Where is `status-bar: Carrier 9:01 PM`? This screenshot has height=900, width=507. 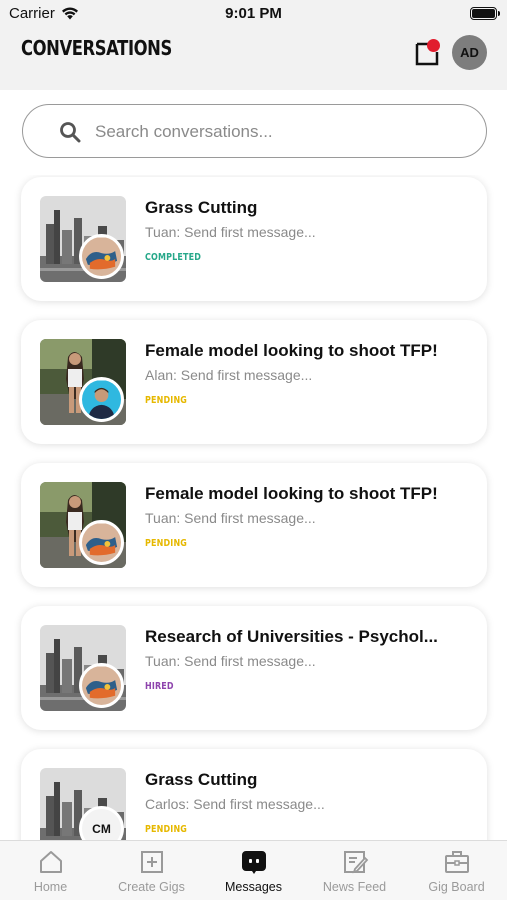
status-bar: Carrier 9:01 PM is located at coordinates (253, 14).